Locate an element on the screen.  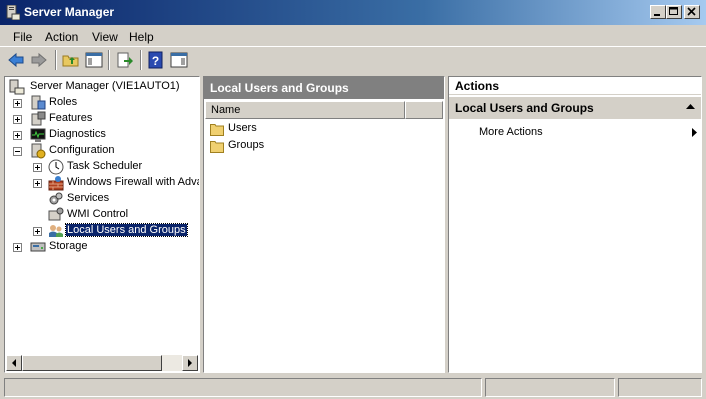
action-more-actions: More Actions is located at coordinates (588, 132).